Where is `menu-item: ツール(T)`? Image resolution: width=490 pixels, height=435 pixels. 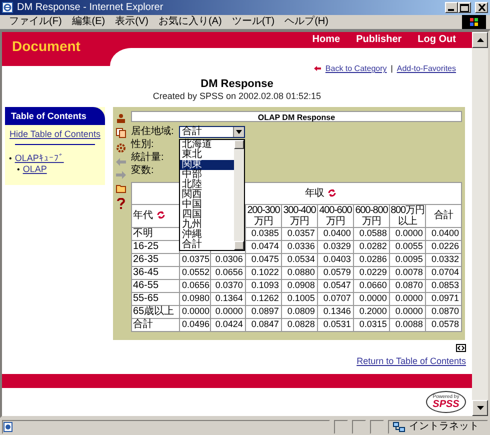
menu-item: ツール(T) is located at coordinates (253, 22).